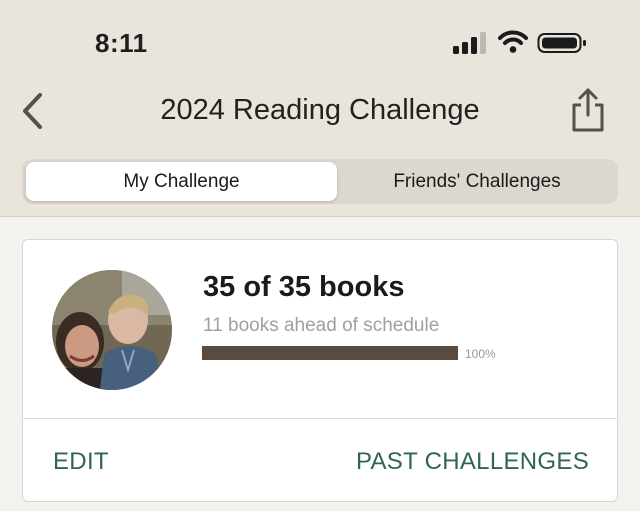 The image size is (640, 511). Describe the element at coordinates (121, 43) in the screenshot. I see `status-time: 8:11` at that location.